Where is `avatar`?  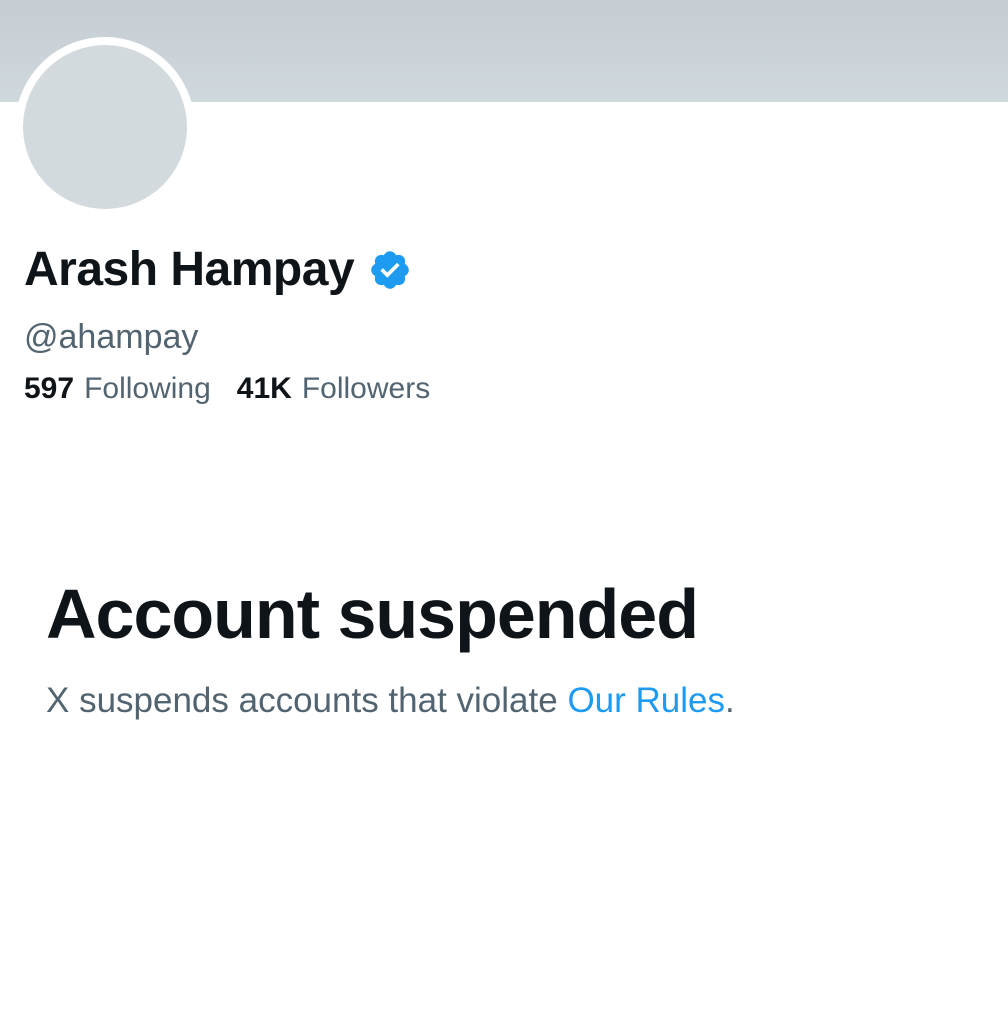 avatar is located at coordinates (105, 127).